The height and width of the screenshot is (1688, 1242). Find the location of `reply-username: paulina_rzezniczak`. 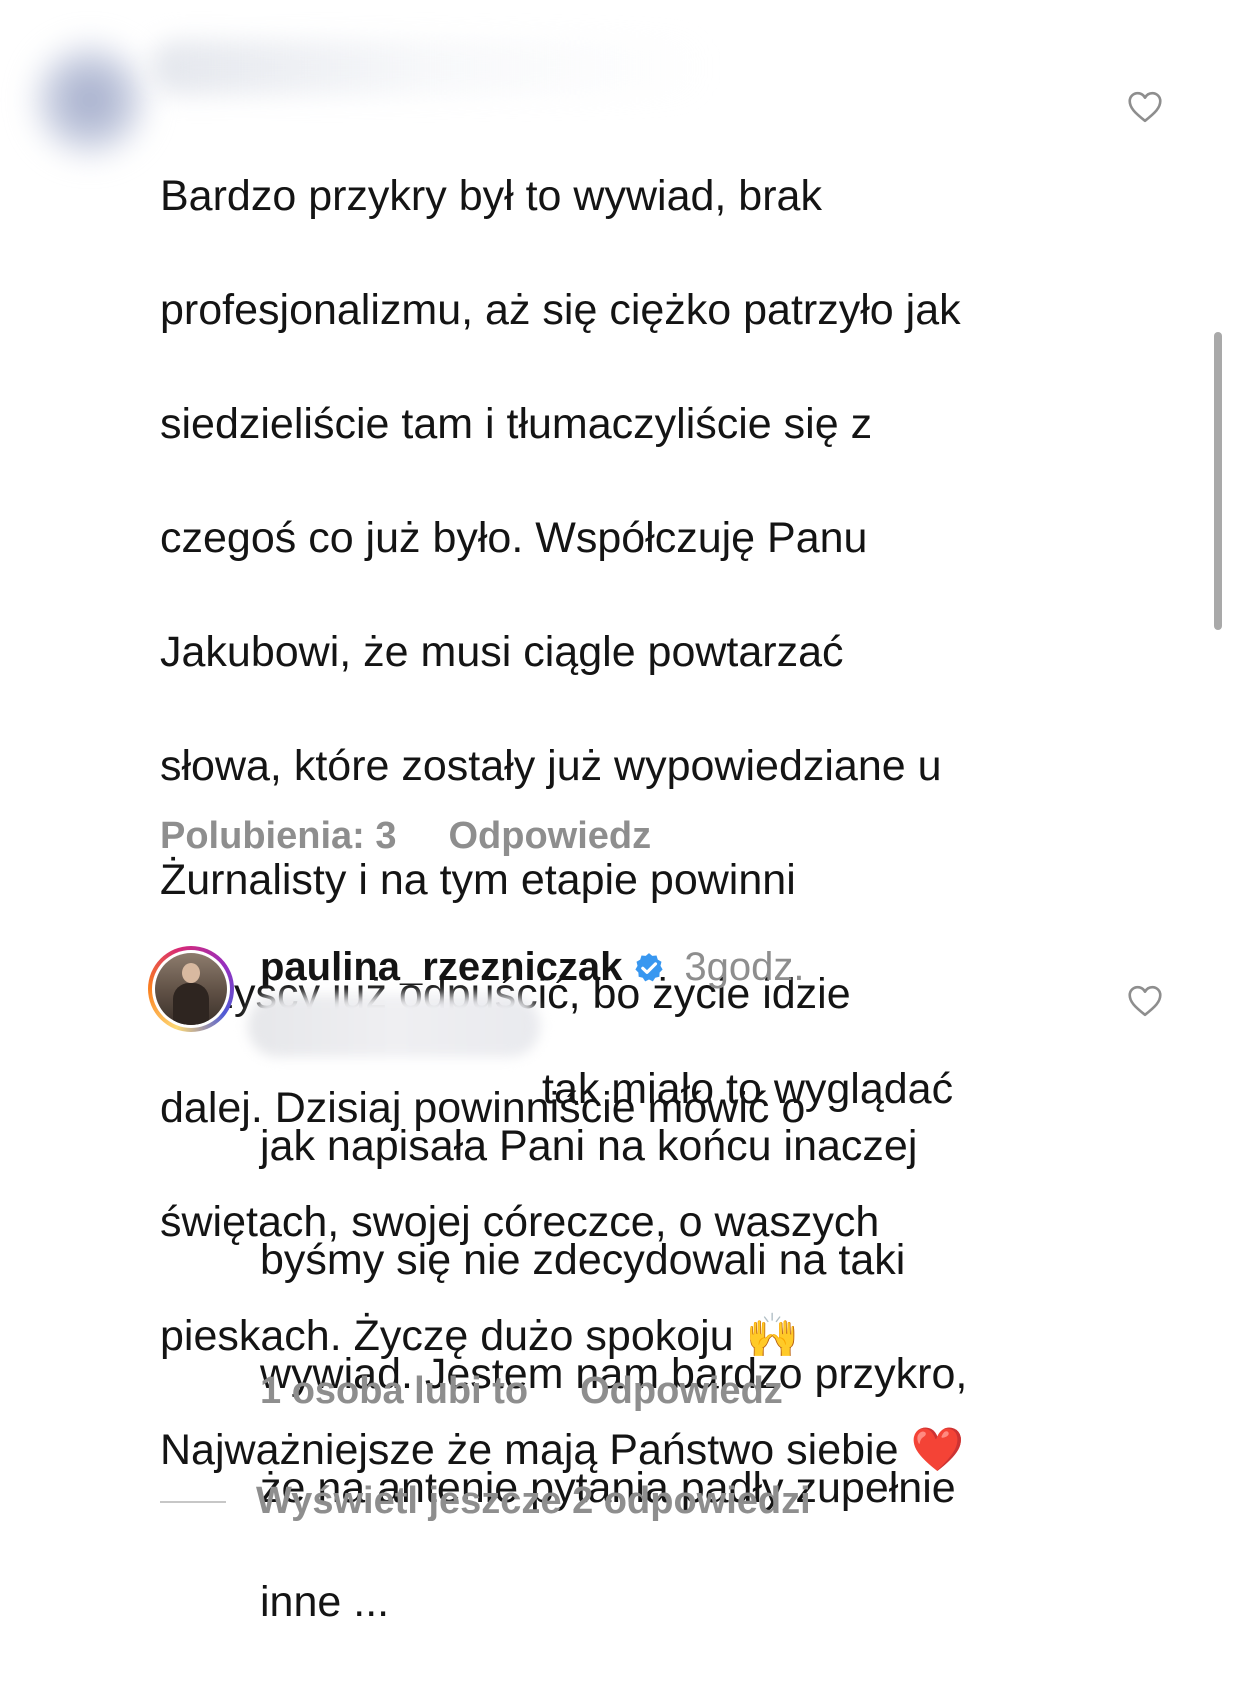

reply-username: paulina_rzezniczak is located at coordinates (441, 967).